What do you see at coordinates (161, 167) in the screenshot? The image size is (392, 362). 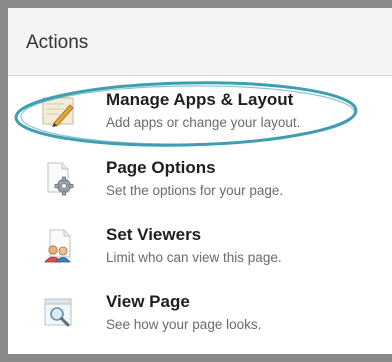 I see `action-label: Page Options` at bounding box center [161, 167].